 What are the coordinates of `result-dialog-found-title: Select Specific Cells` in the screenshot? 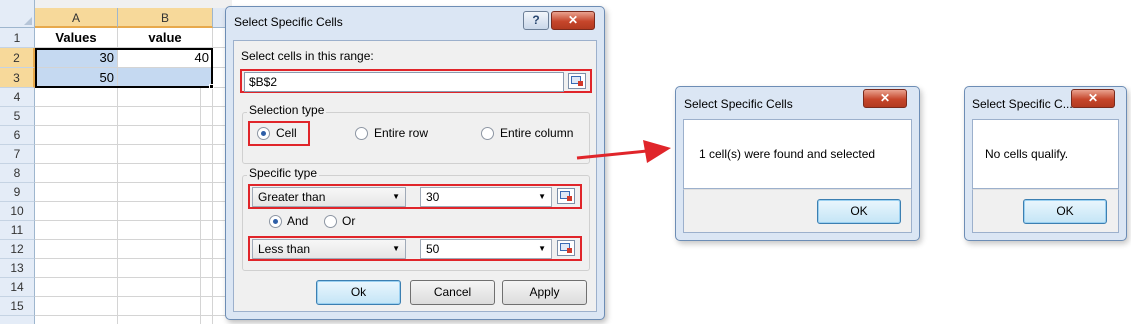 It's located at (738, 104).